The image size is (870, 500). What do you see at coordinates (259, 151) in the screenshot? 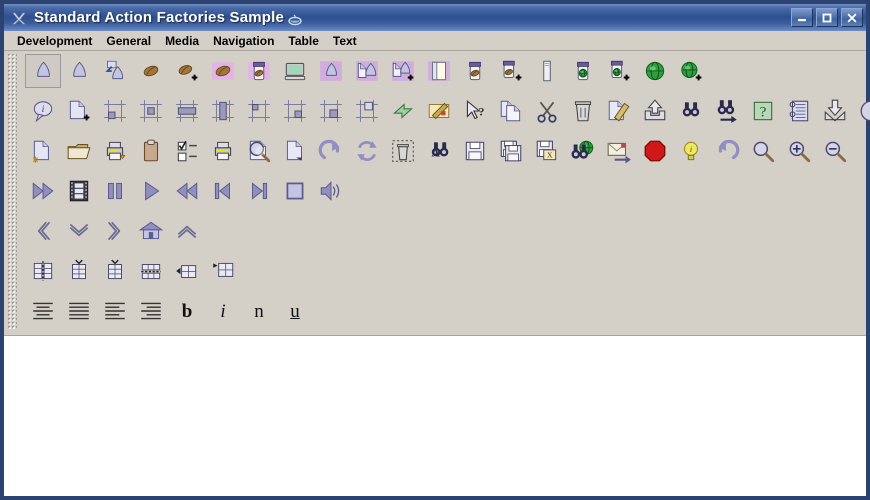
I see `print-preview-icon` at bounding box center [259, 151].